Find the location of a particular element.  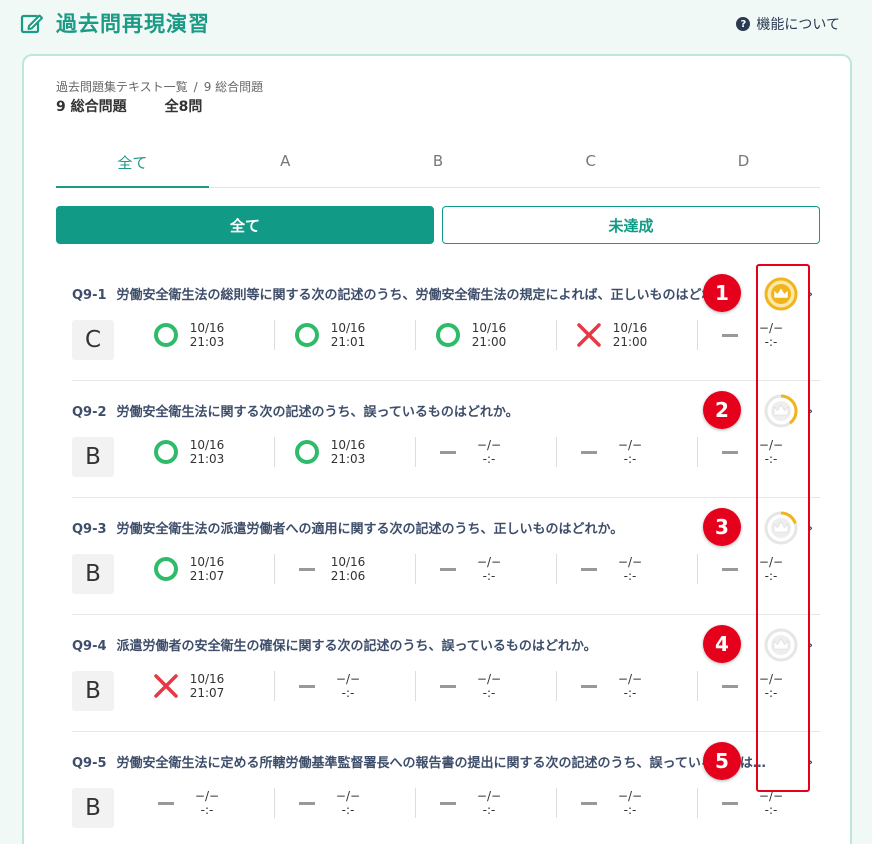

wrong-cross-icon is located at coordinates (166, 686).